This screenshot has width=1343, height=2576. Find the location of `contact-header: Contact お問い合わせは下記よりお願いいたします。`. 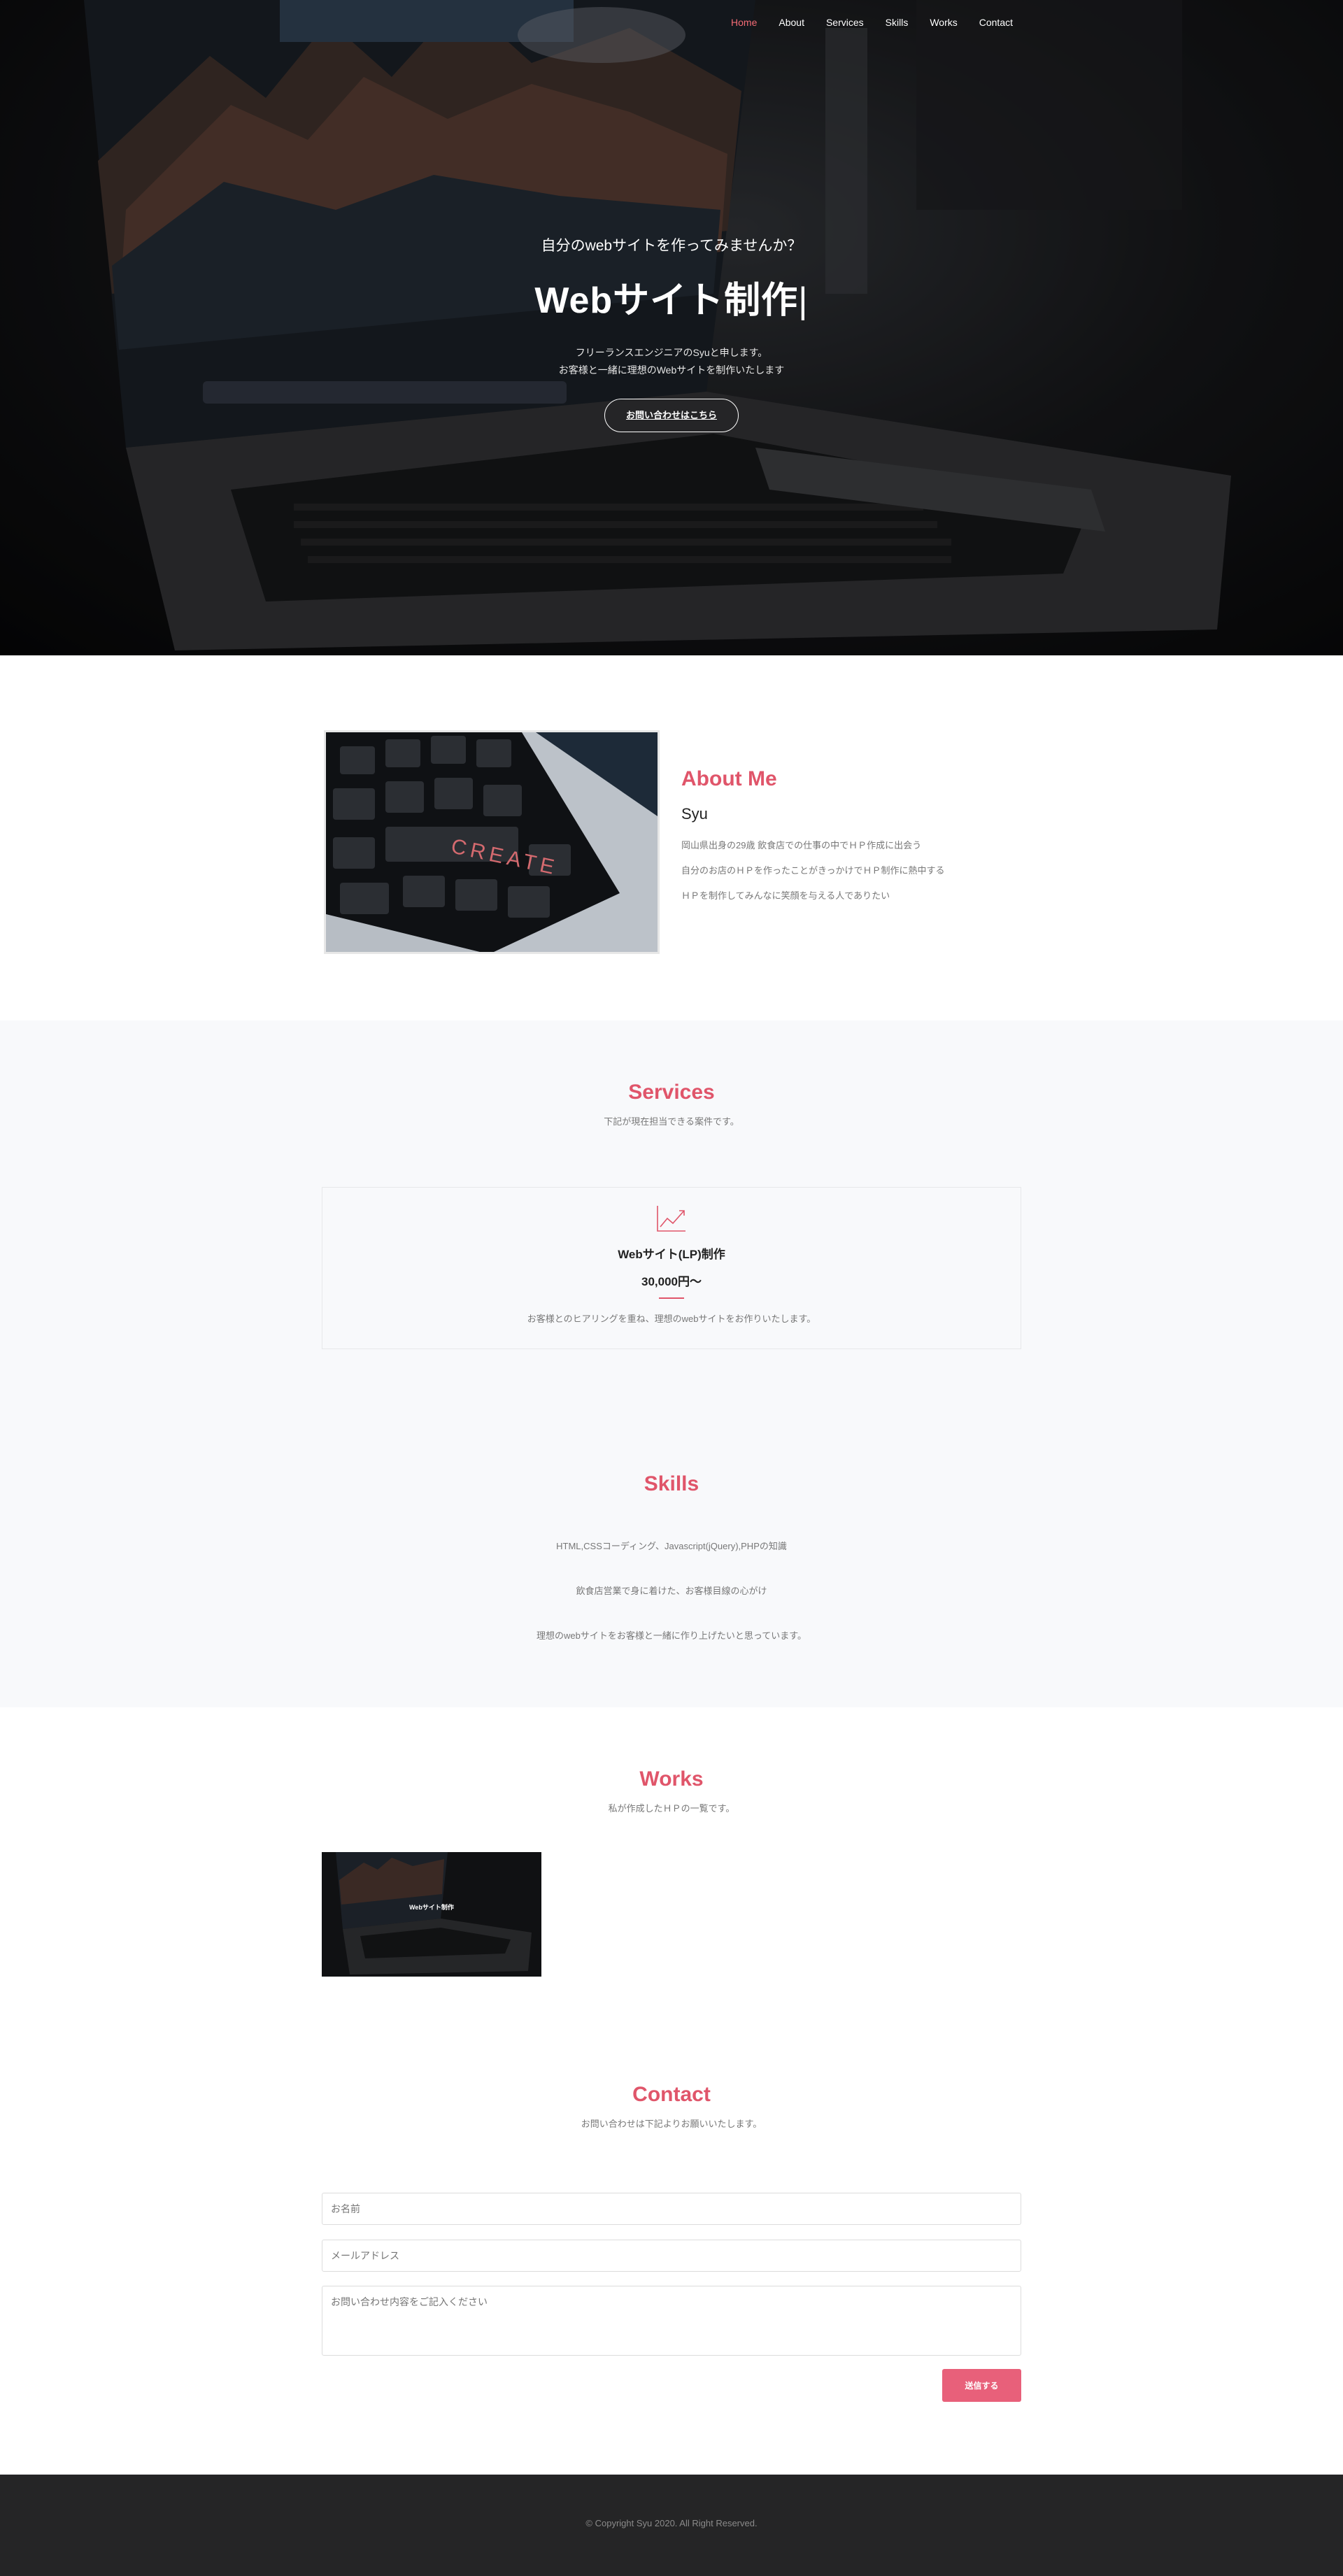

contact-header: Contact お問い合わせは下記よりお願いいたします。 is located at coordinates (671, 2106).